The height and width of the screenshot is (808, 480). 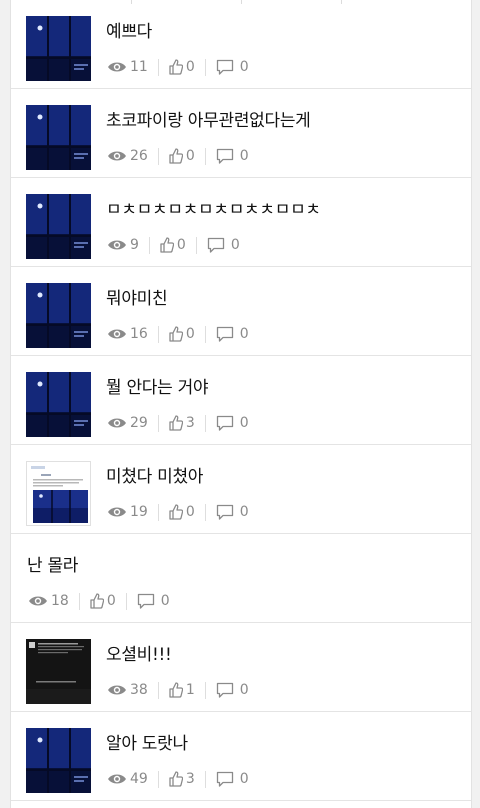 I want to click on post-meta: 9 0 0, so click(x=173, y=245).